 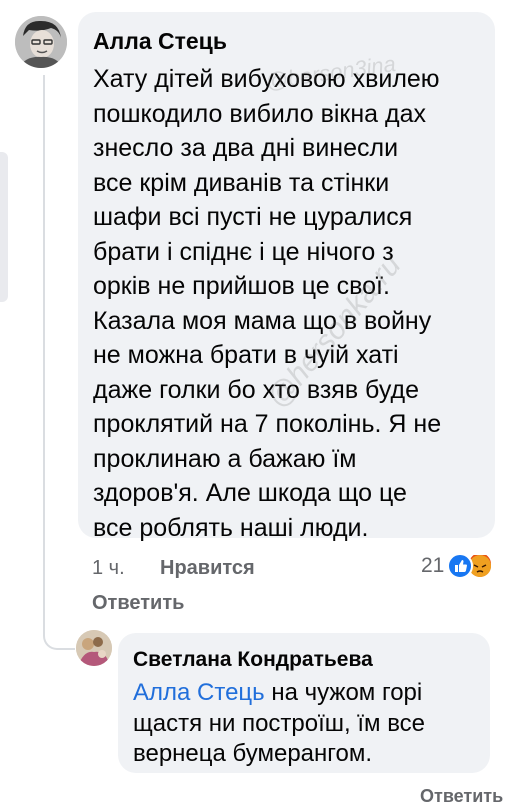 I want to click on reply-line: Алла Стець на чужом горі, so click(x=277, y=693).